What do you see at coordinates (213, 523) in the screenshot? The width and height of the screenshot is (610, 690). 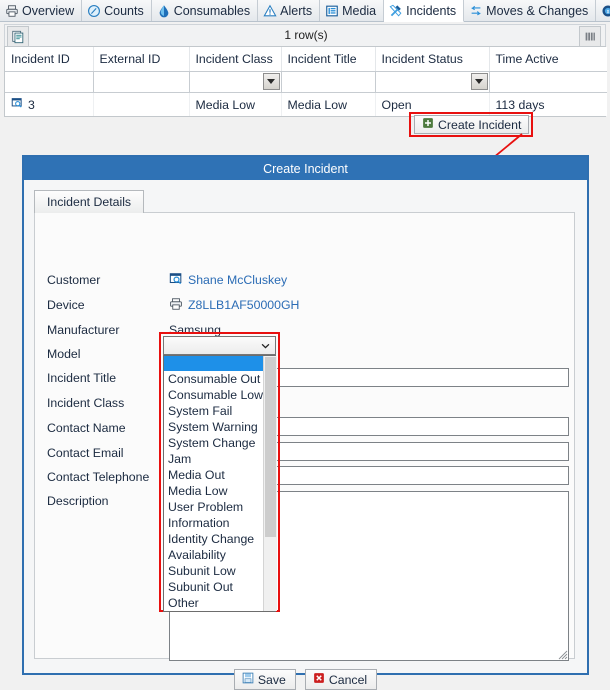 I see `list-item: Information` at bounding box center [213, 523].